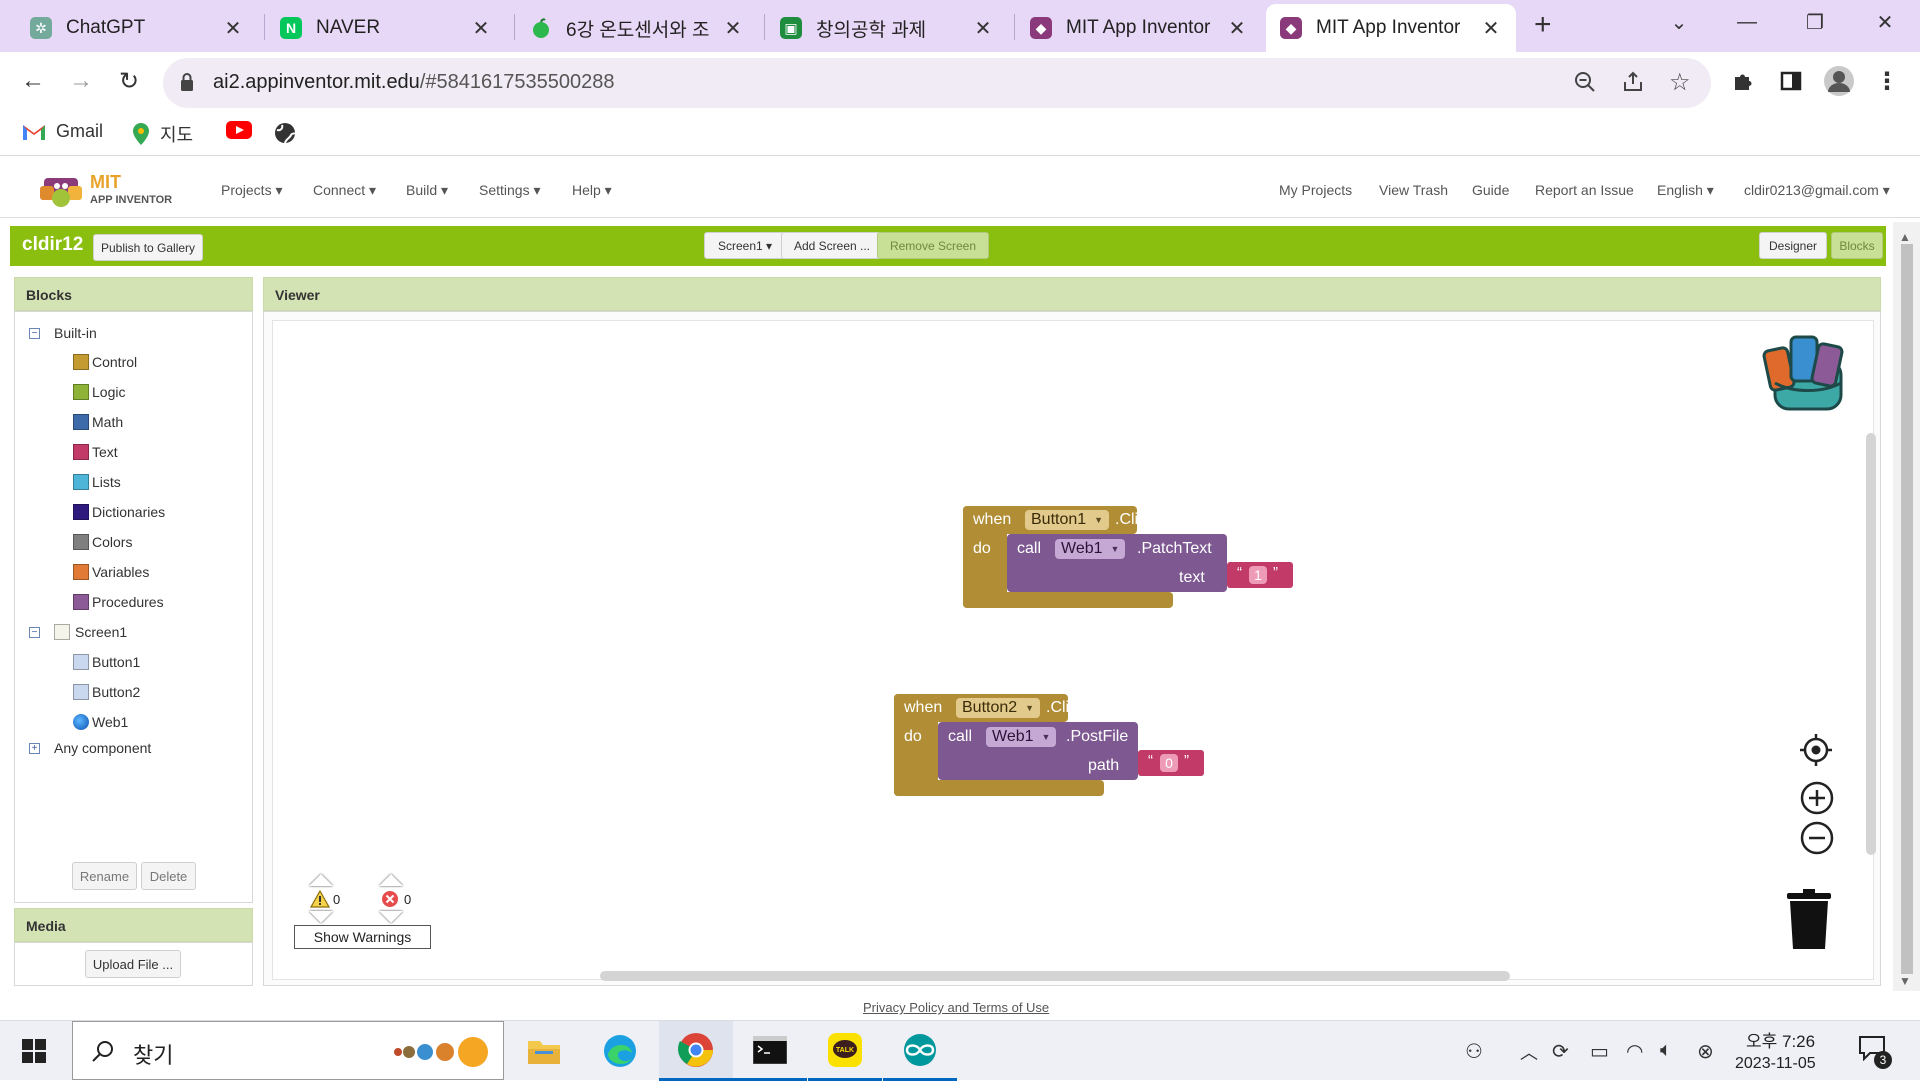  I want to click on remove-screen-button: Remove Screen, so click(933, 245).